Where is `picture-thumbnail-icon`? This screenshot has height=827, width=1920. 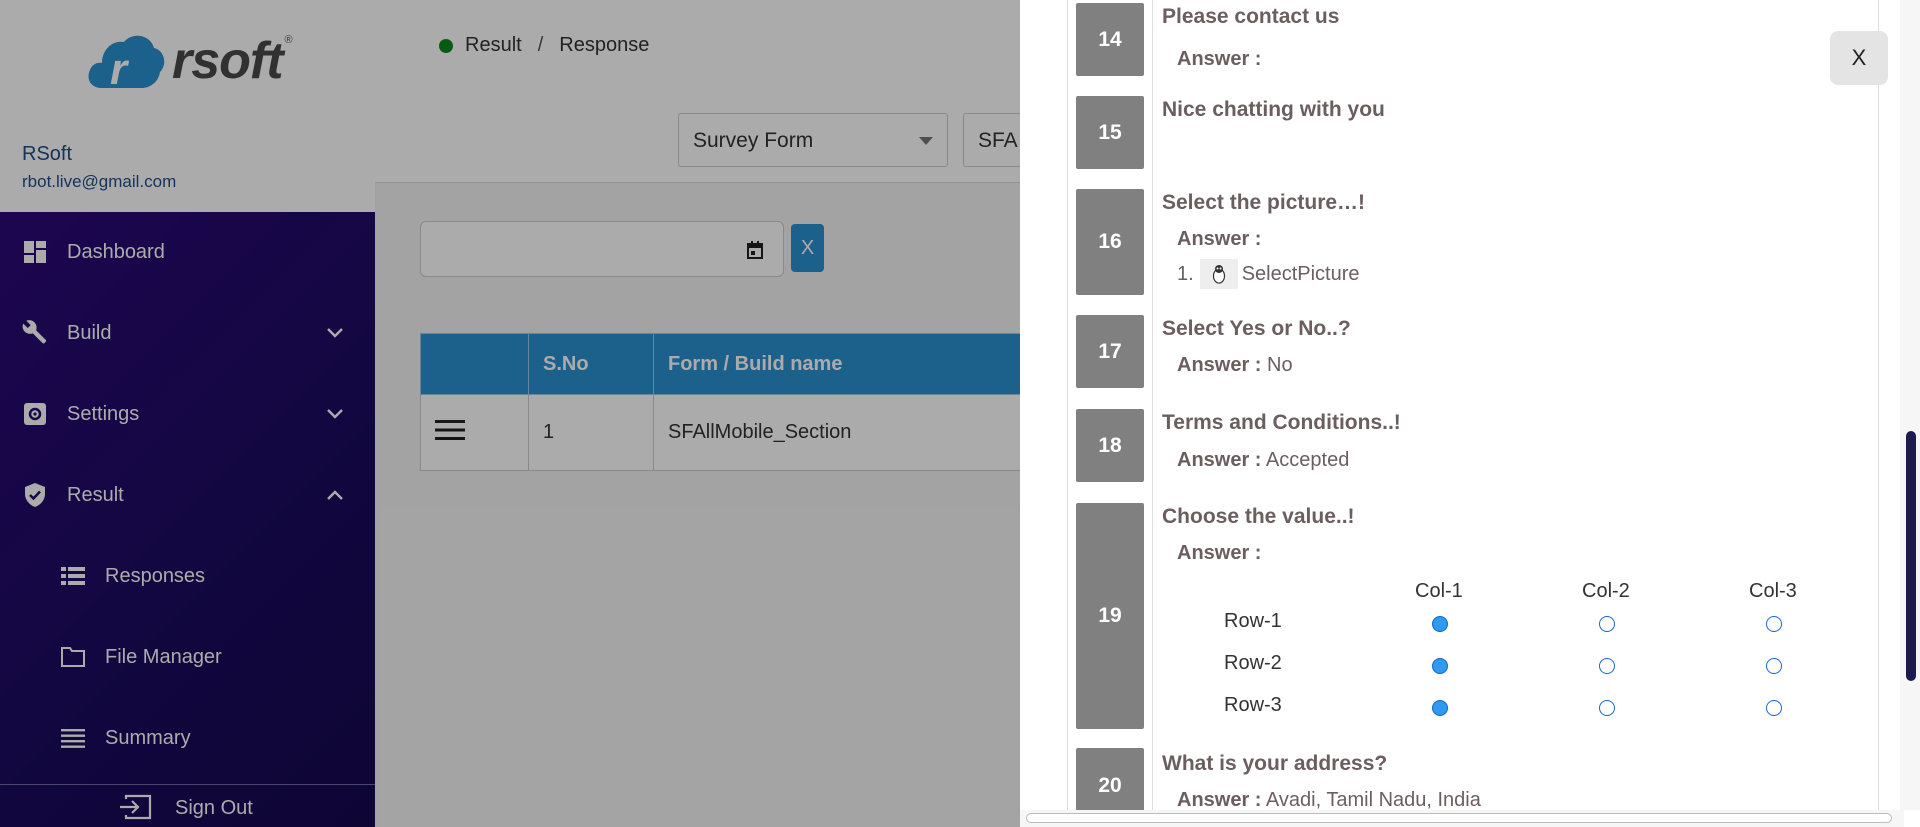
picture-thumbnail-icon is located at coordinates (1218, 274).